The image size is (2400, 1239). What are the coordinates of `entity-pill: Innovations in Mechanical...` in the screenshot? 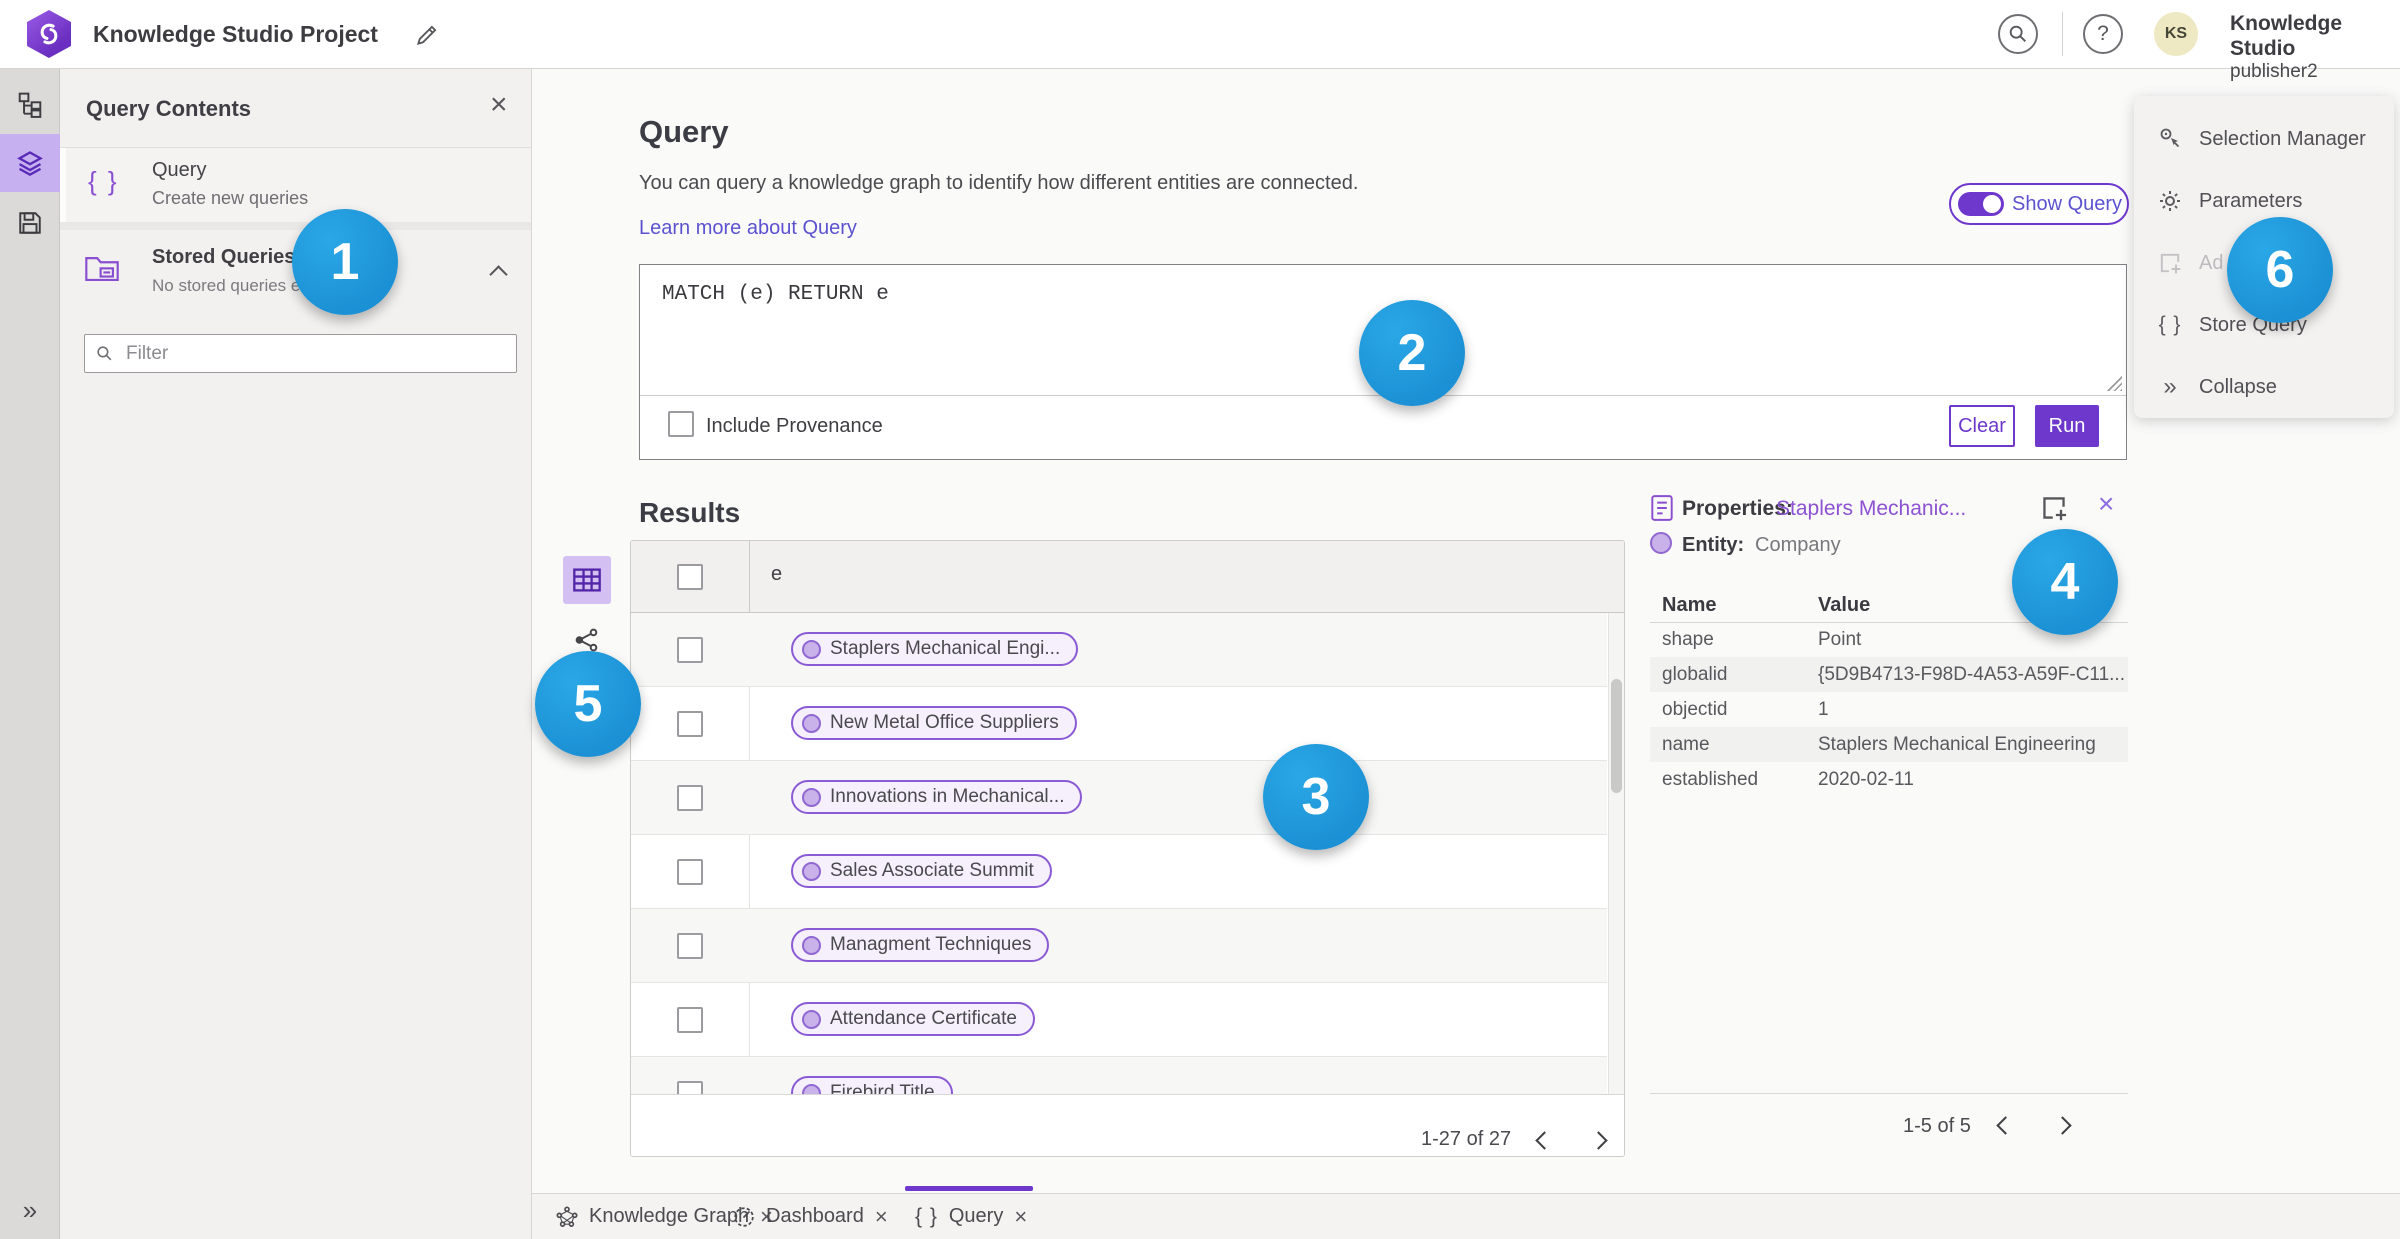 It's located at (937, 797).